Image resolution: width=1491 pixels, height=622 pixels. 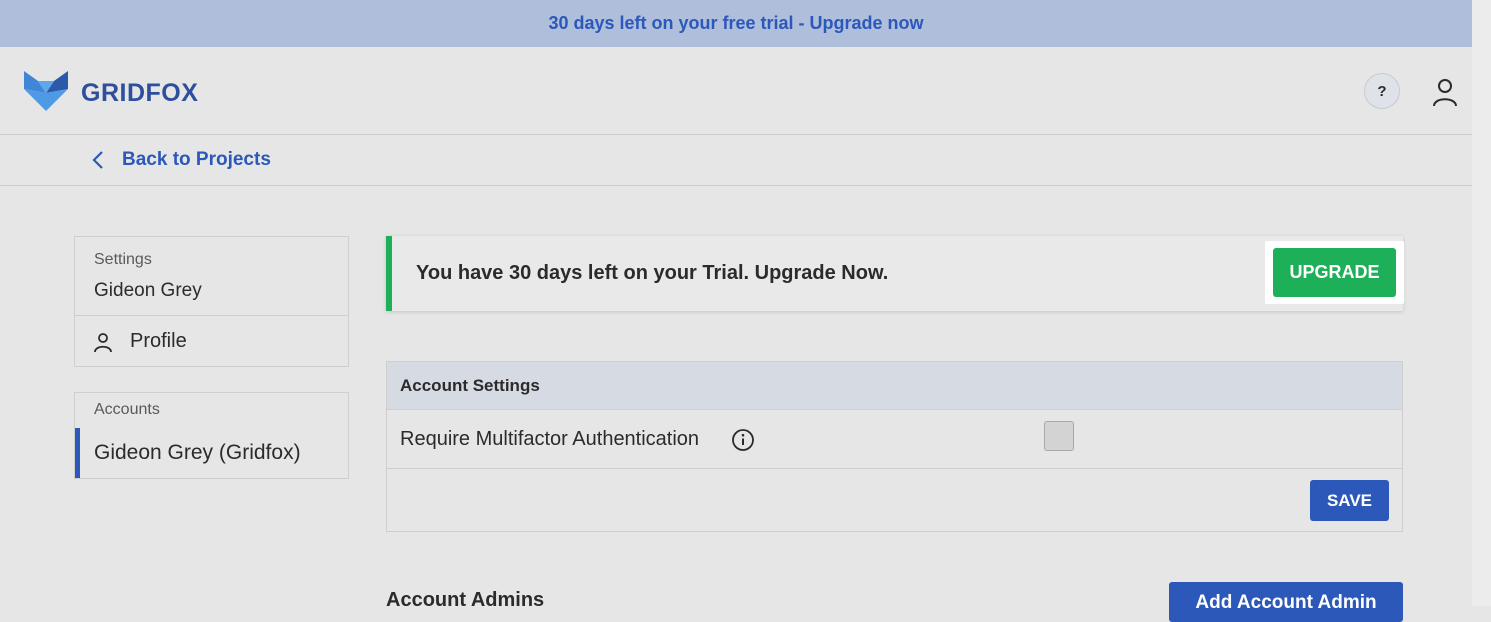 I want to click on settings-caption: Settings, so click(x=123, y=259).